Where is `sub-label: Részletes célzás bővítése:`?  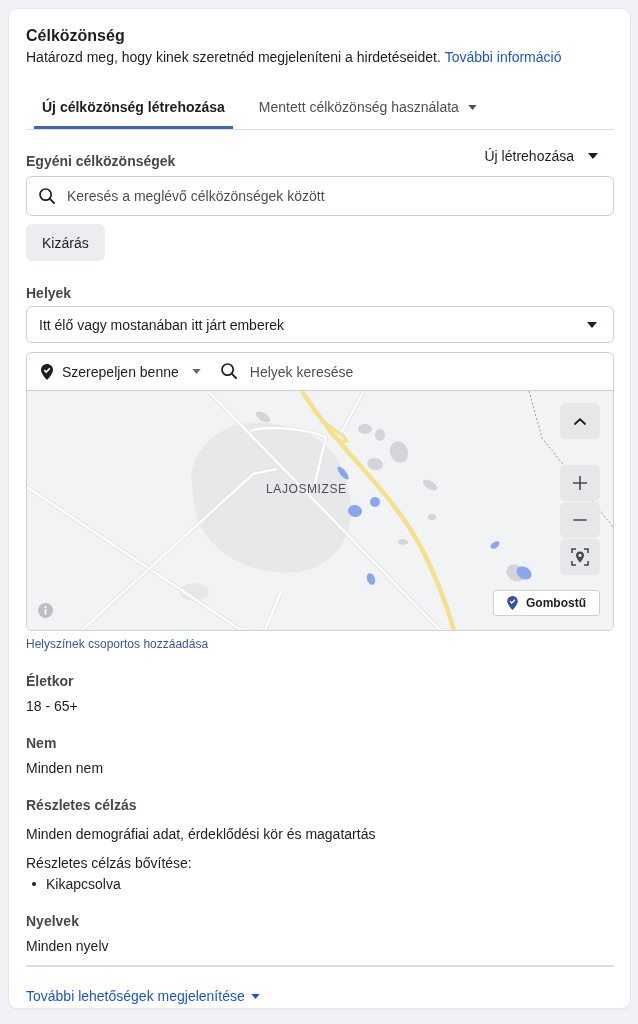 sub-label: Részletes célzás bővítése: is located at coordinates (109, 863).